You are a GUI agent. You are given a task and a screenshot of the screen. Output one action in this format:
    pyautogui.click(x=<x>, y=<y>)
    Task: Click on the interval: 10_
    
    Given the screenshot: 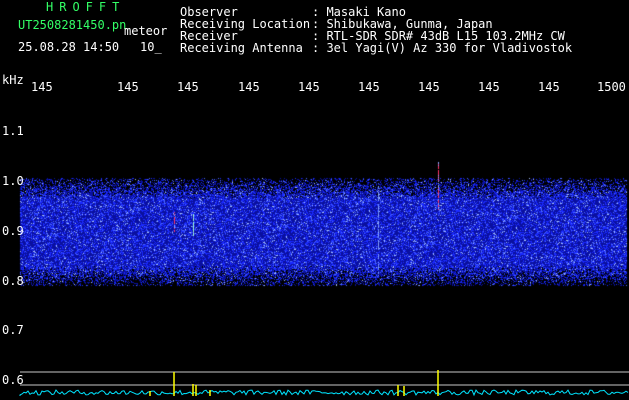 What is the action you would take?
    pyautogui.click(x=151, y=47)
    